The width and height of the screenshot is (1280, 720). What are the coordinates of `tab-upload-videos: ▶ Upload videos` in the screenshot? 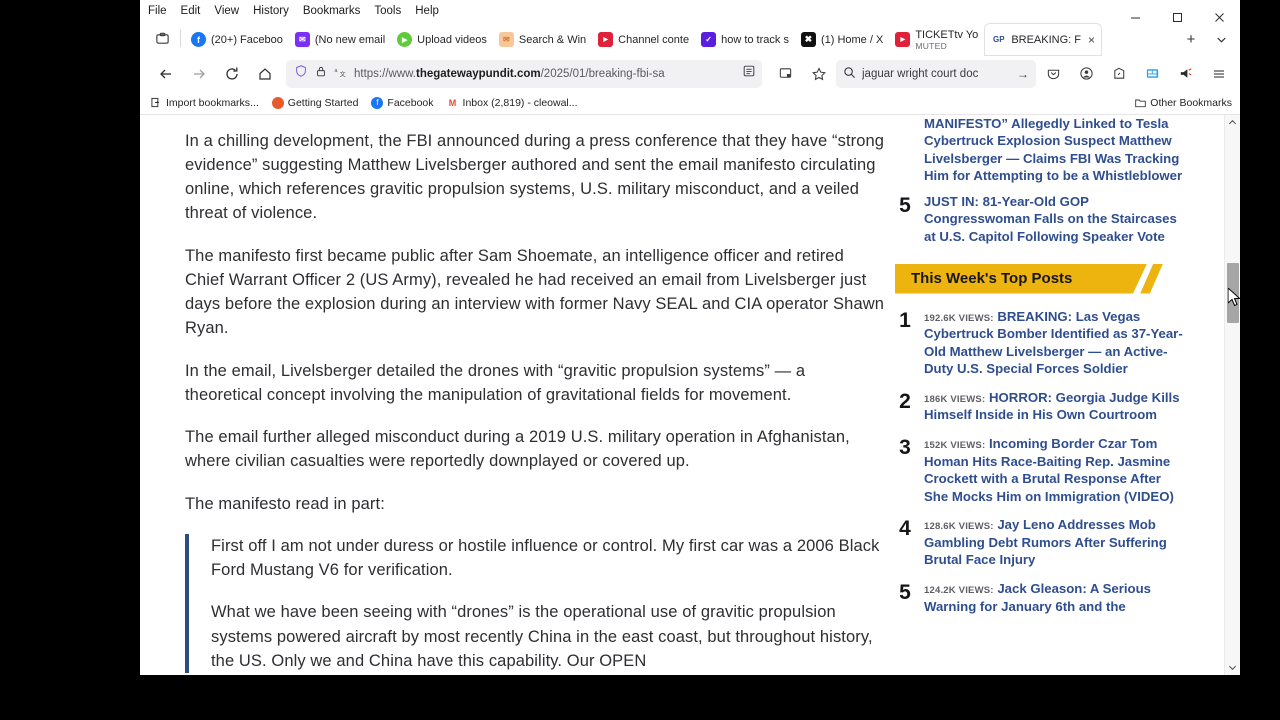 It's located at (442, 39).